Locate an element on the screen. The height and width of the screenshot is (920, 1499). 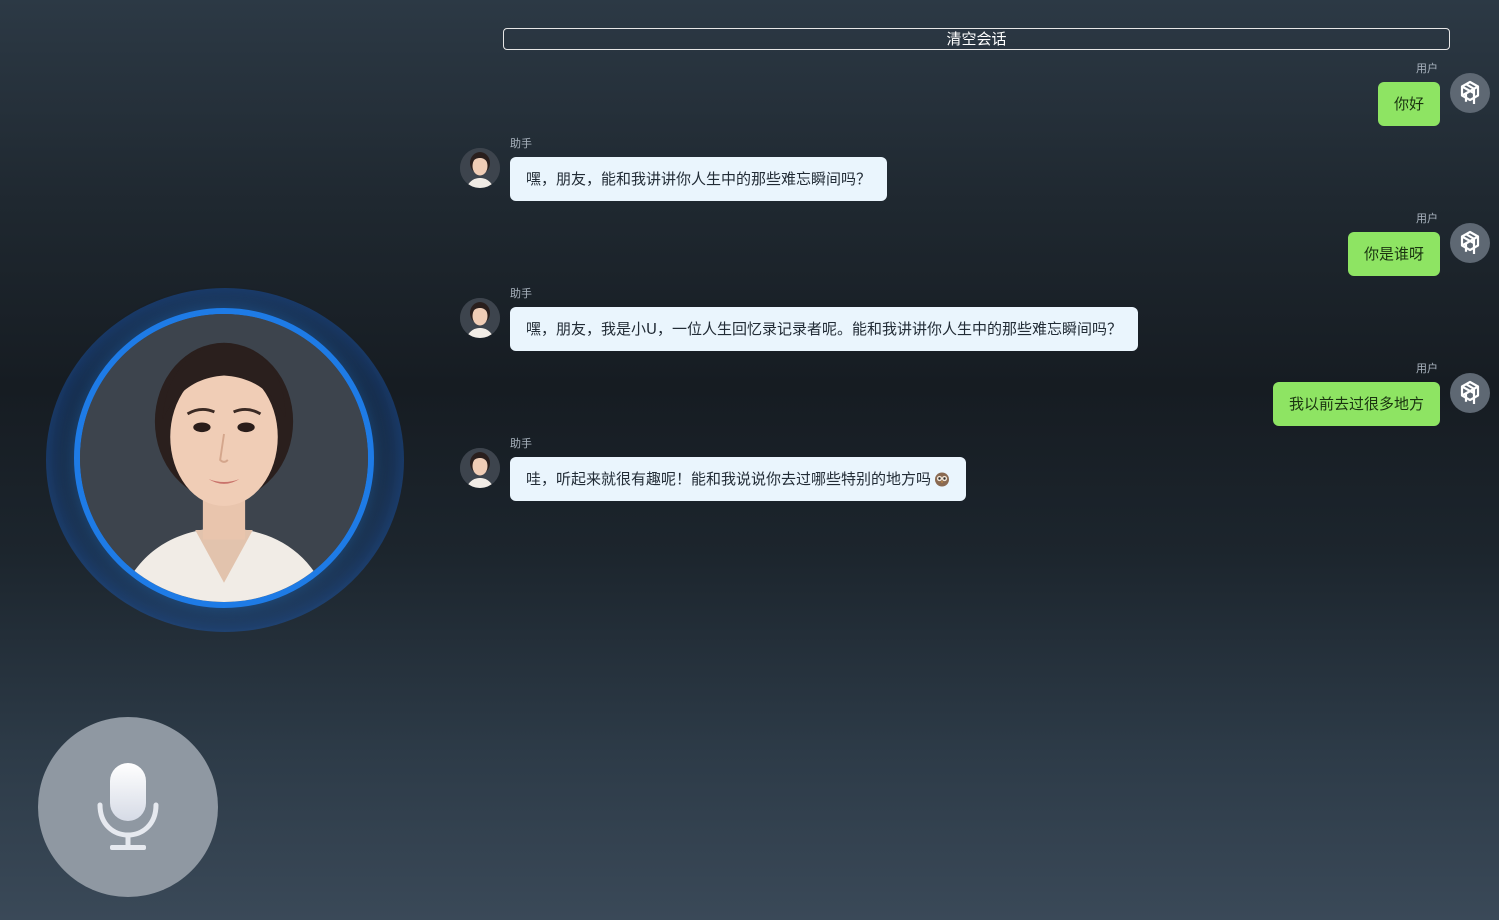
owl-emoji-icon is located at coordinates (942, 479).